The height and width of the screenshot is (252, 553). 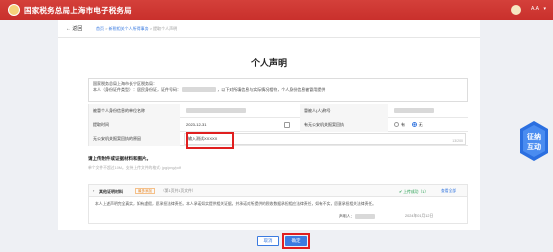 What do you see at coordinates (268, 241) in the screenshot?
I see `cancel-button: 取消` at bounding box center [268, 241].